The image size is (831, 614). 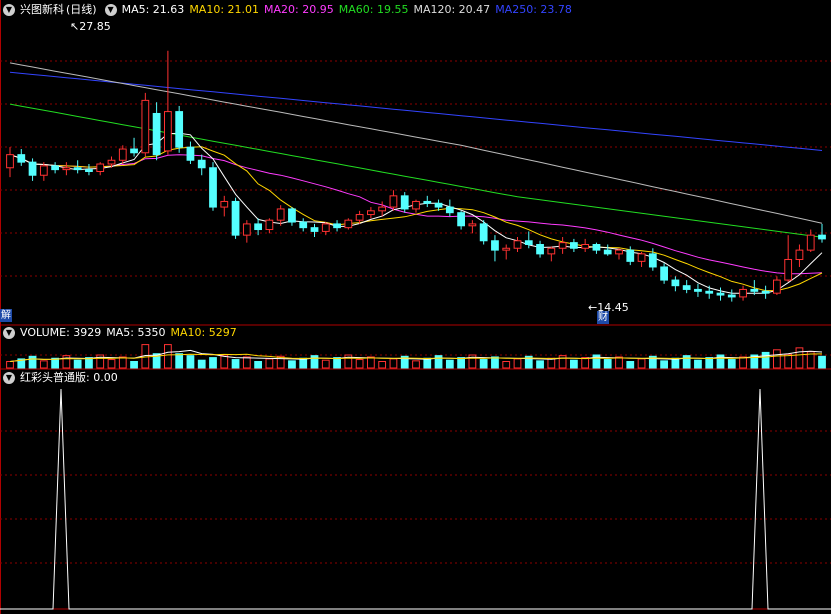 I want to click on indicator-value: : 0.00, so click(x=102, y=377).